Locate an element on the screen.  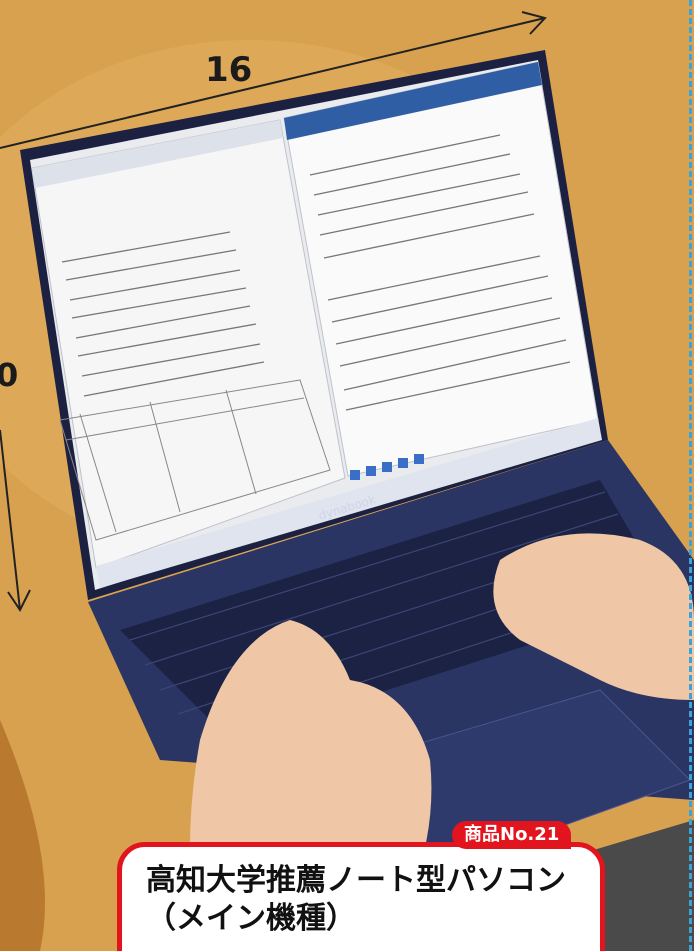
product-number-badge: 商品No.21 is located at coordinates (512, 835).